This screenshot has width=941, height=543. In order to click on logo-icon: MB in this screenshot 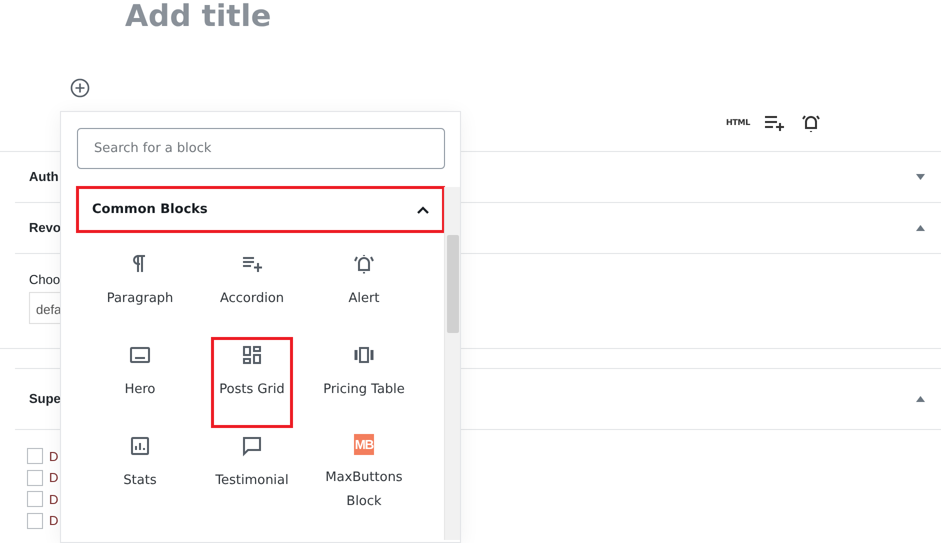, I will do `click(364, 444)`.